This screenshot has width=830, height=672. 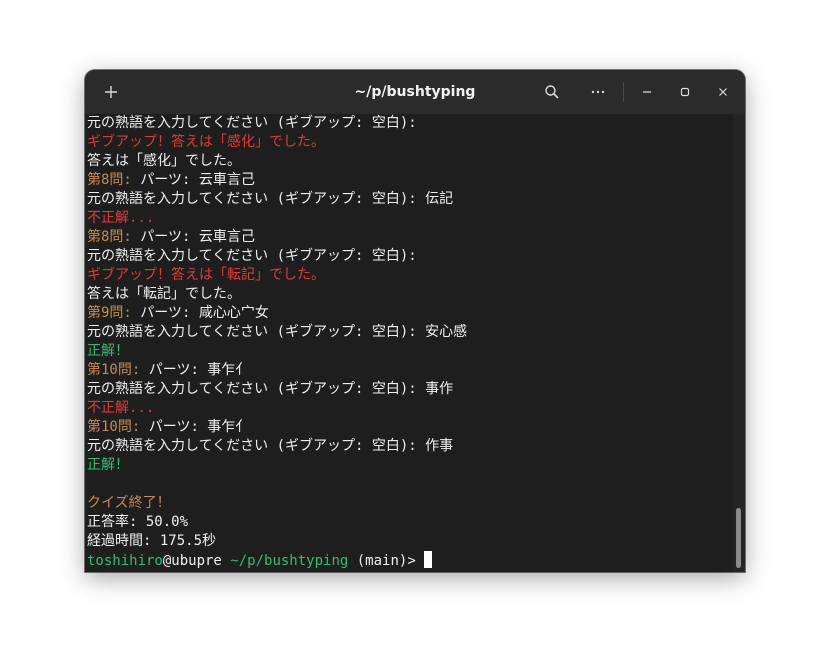 What do you see at coordinates (138, 522) in the screenshot?
I see `terminal-text: 正答率: 50.0%` at bounding box center [138, 522].